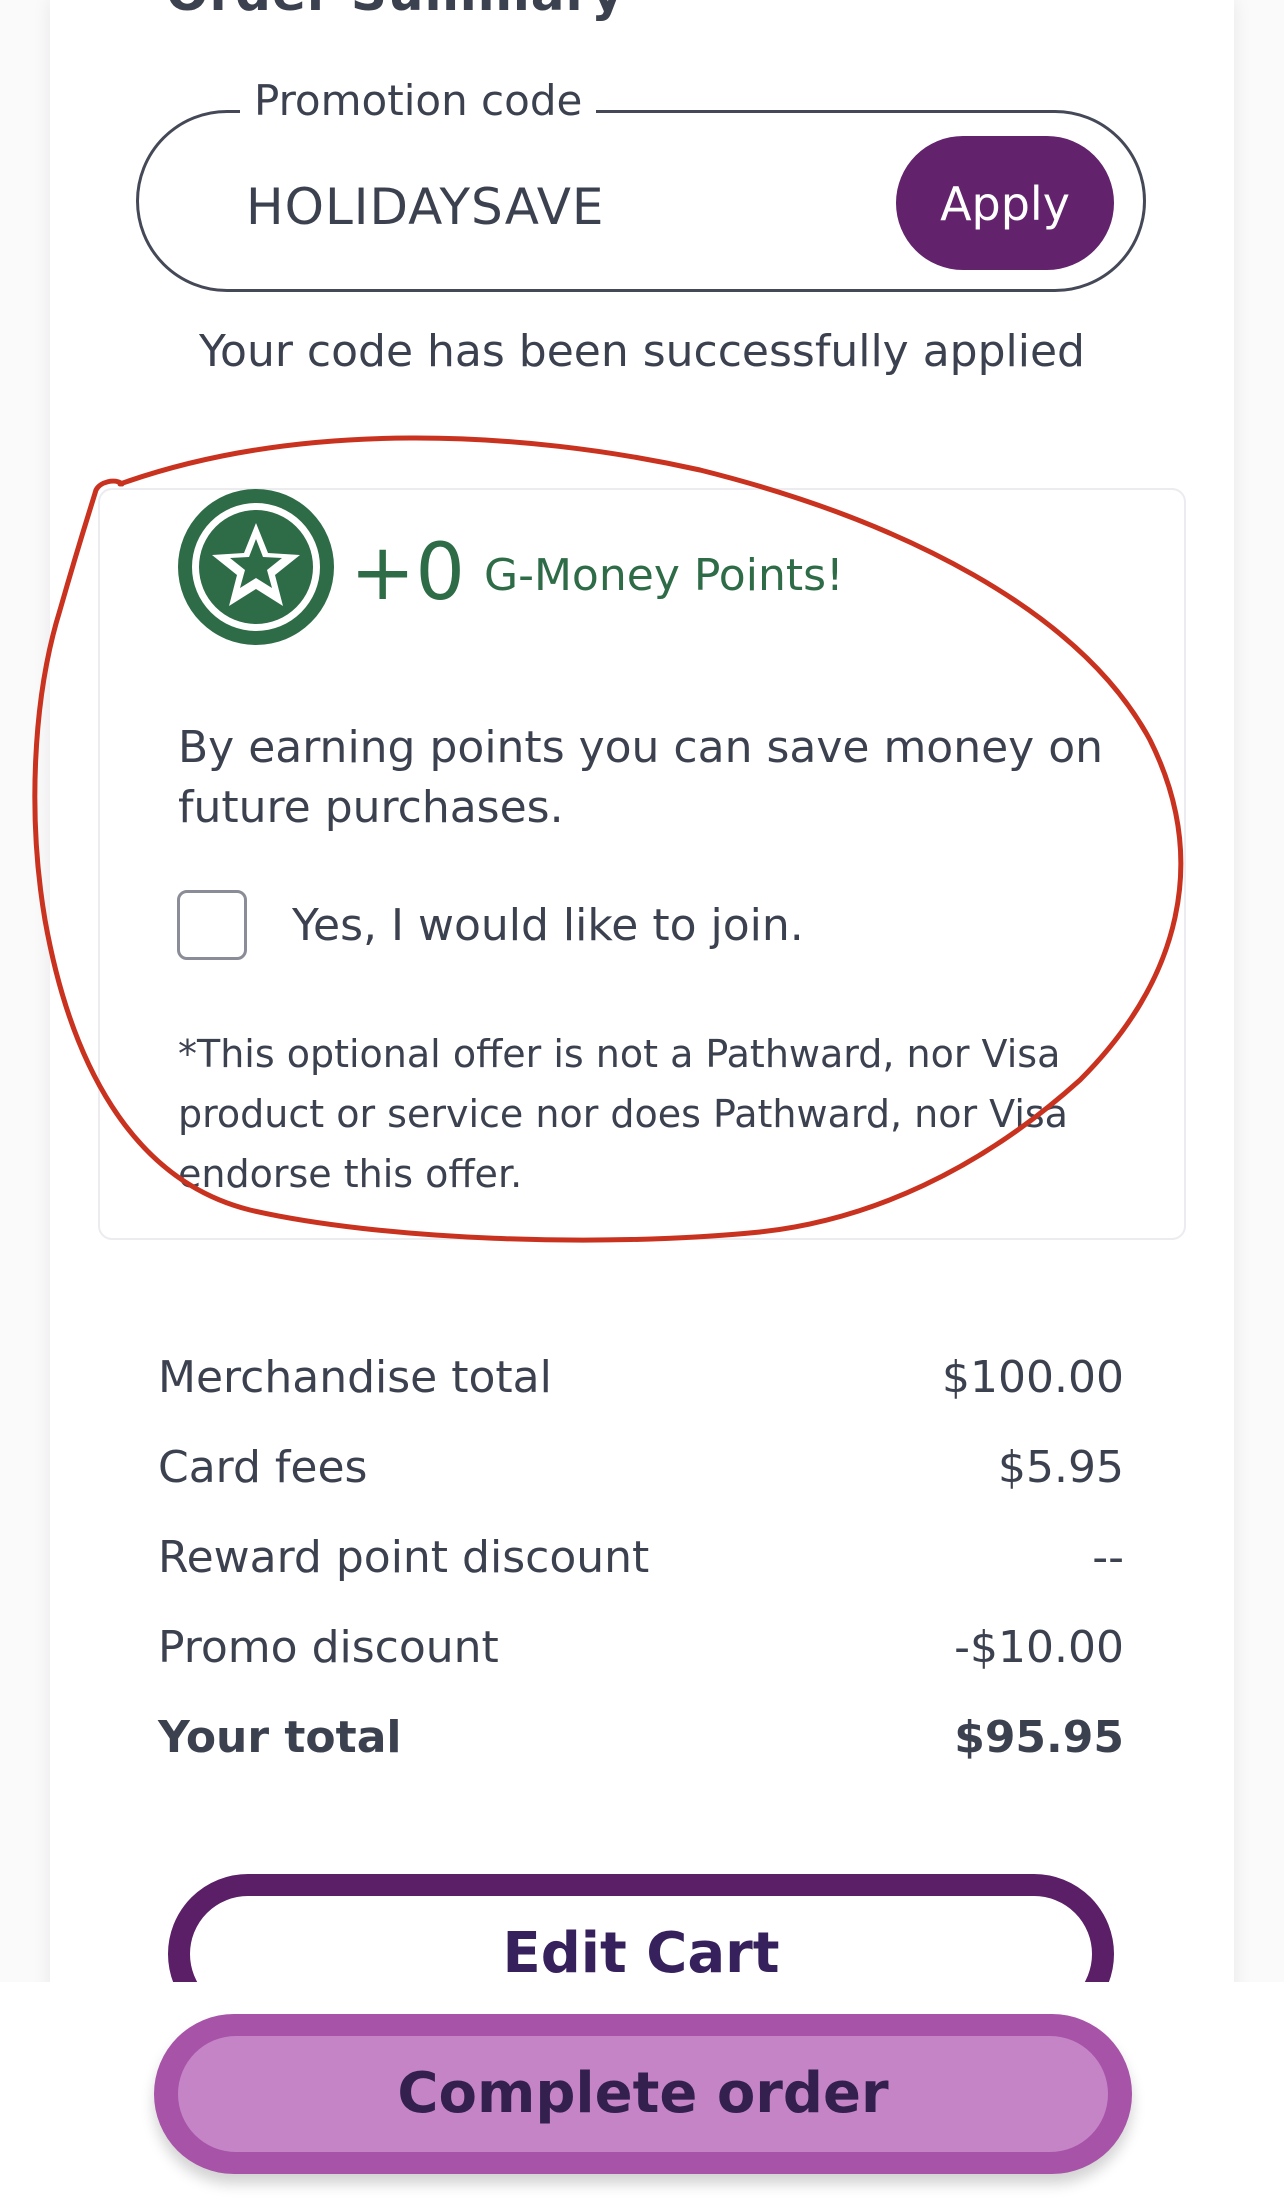 This screenshot has height=2200, width=1284. I want to click on summary-row-promo-discount: Promo discount -$10.00, so click(641, 1652).